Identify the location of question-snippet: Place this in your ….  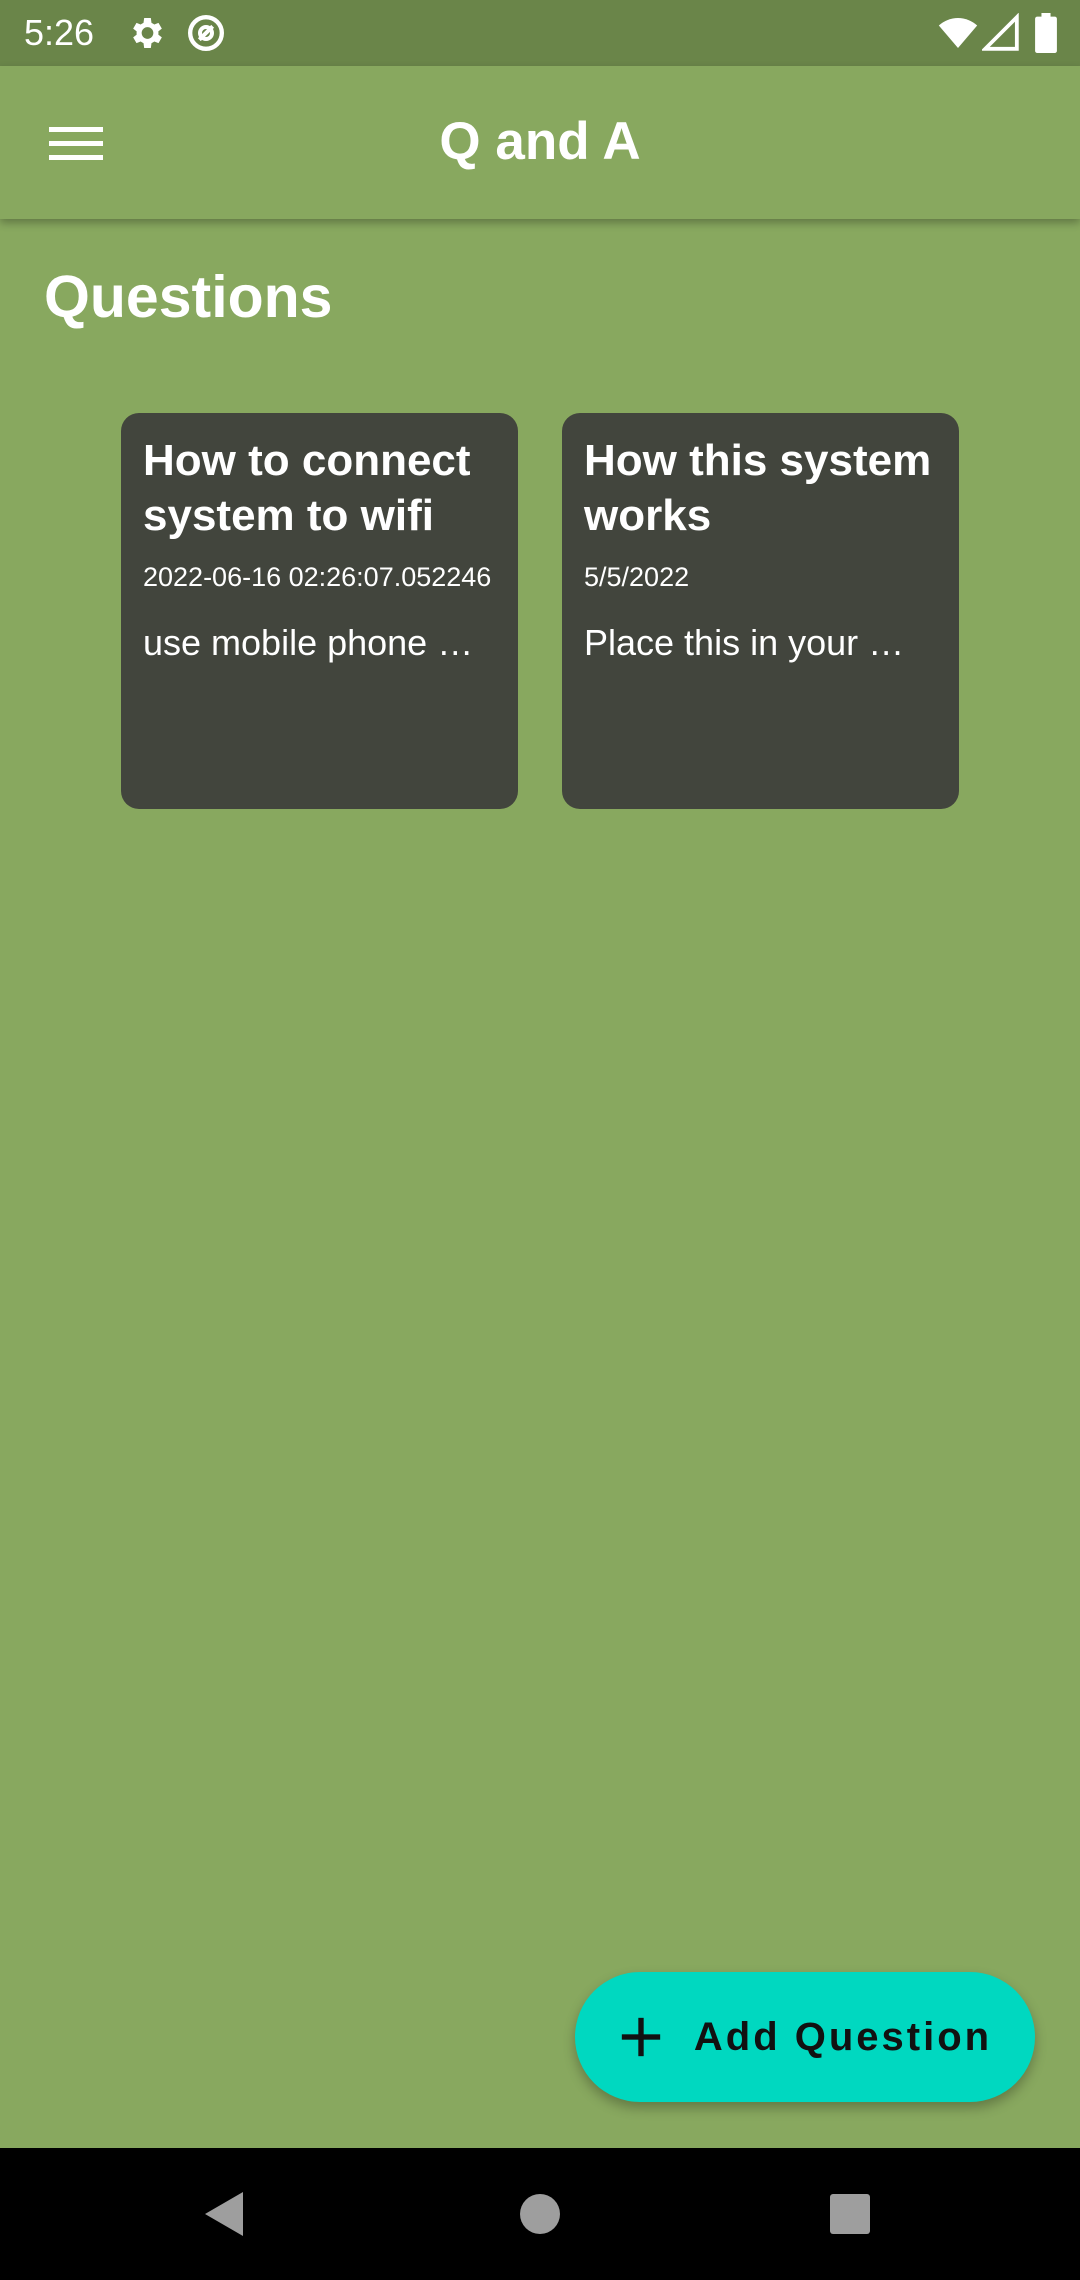
(744, 642).